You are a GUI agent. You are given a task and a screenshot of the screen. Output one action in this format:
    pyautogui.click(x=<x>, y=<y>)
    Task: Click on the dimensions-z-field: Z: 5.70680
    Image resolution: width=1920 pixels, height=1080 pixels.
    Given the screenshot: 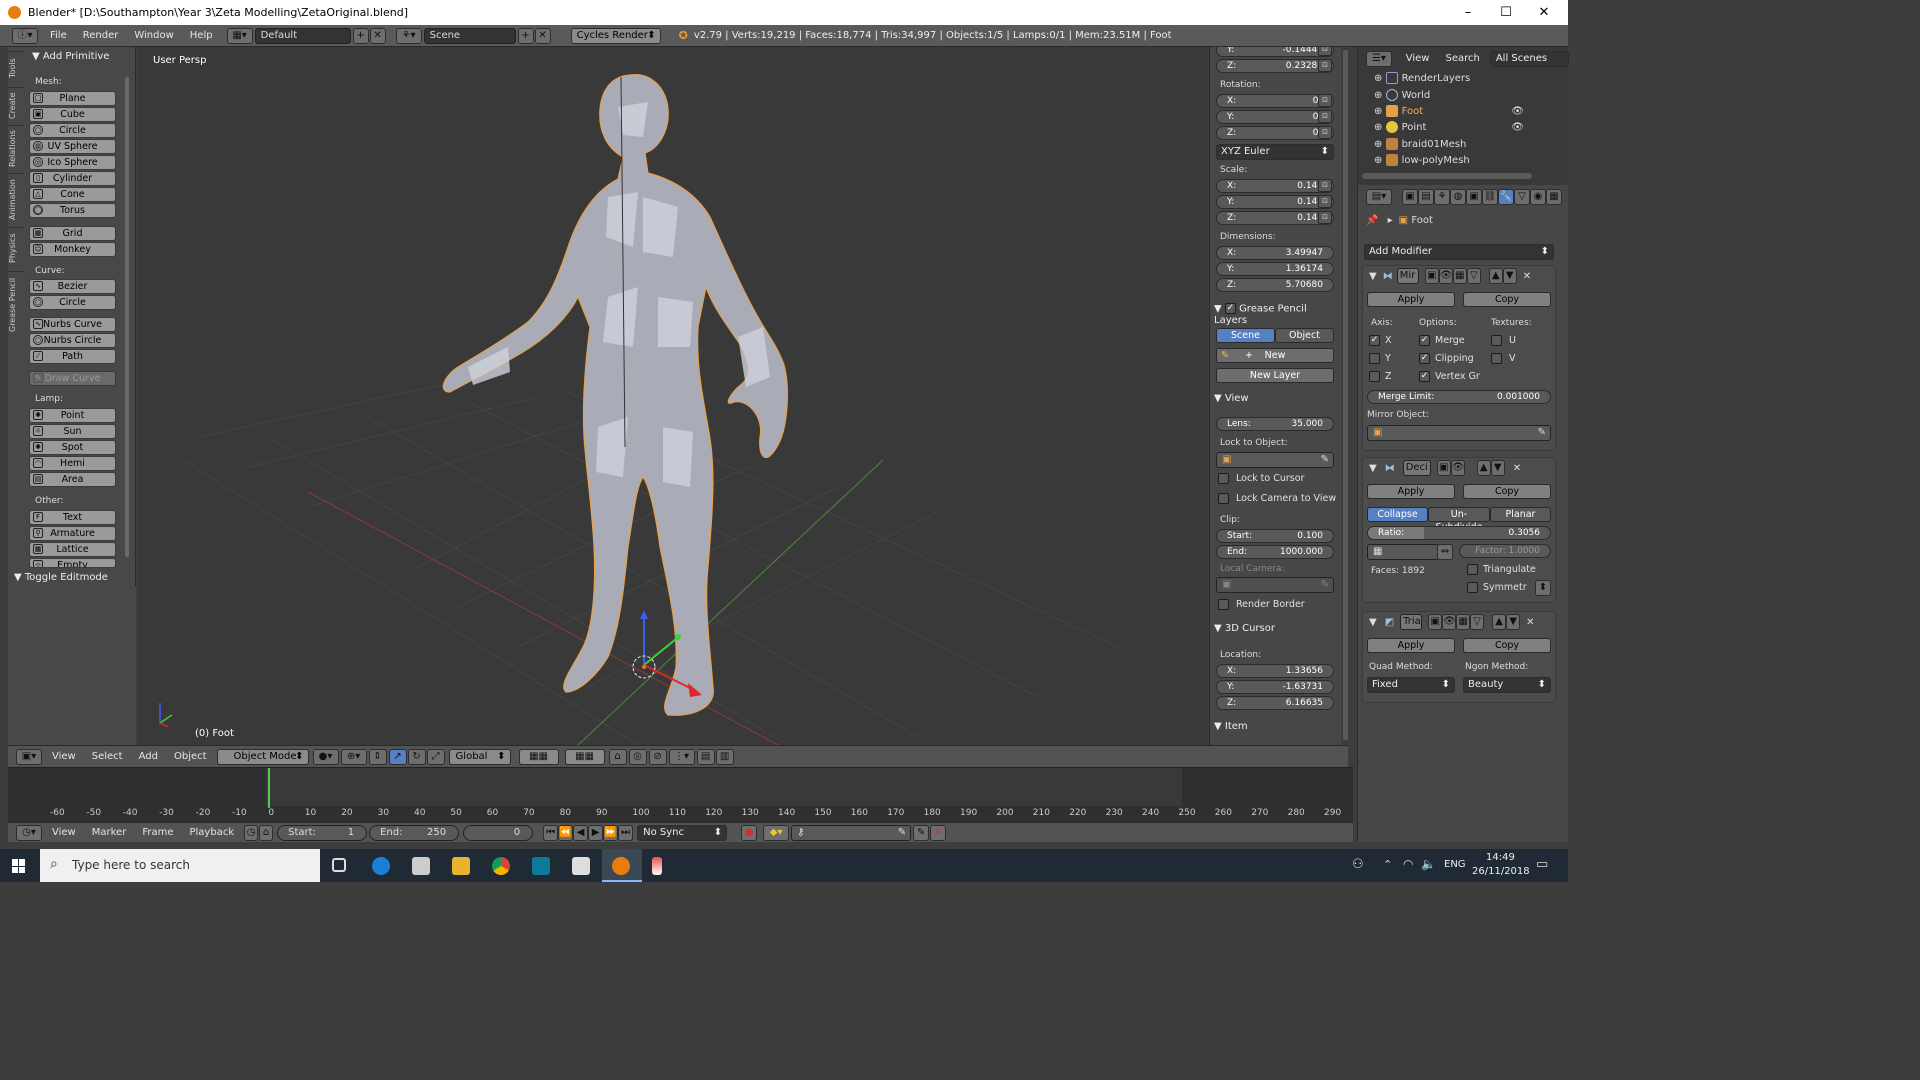 What is the action you would take?
    pyautogui.click(x=1275, y=285)
    